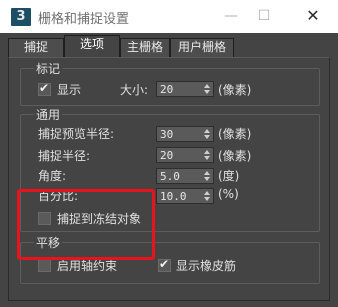 This screenshot has height=307, width=338. Describe the element at coordinates (44, 88) in the screenshot. I see `display-marker-checkbox` at that location.